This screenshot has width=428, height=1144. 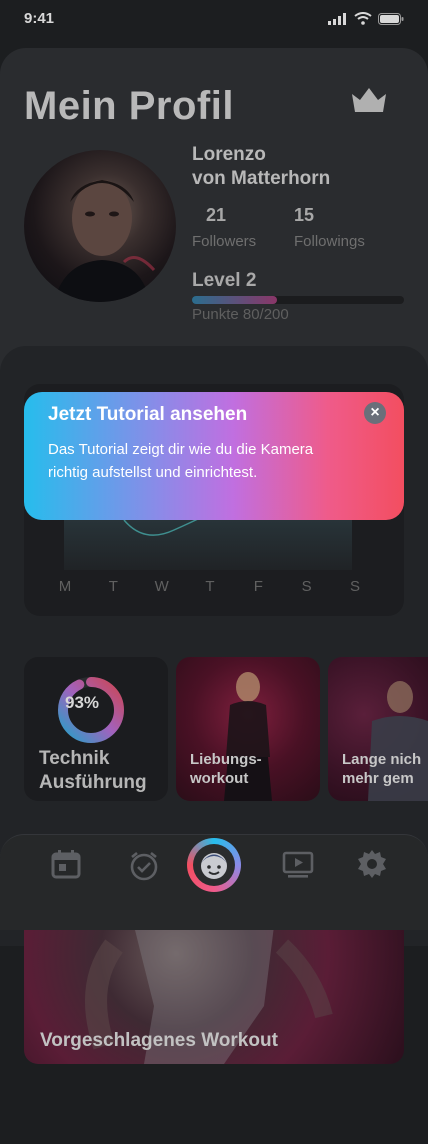 What do you see at coordinates (105, 241) in the screenshot?
I see `avatar-portrait` at bounding box center [105, 241].